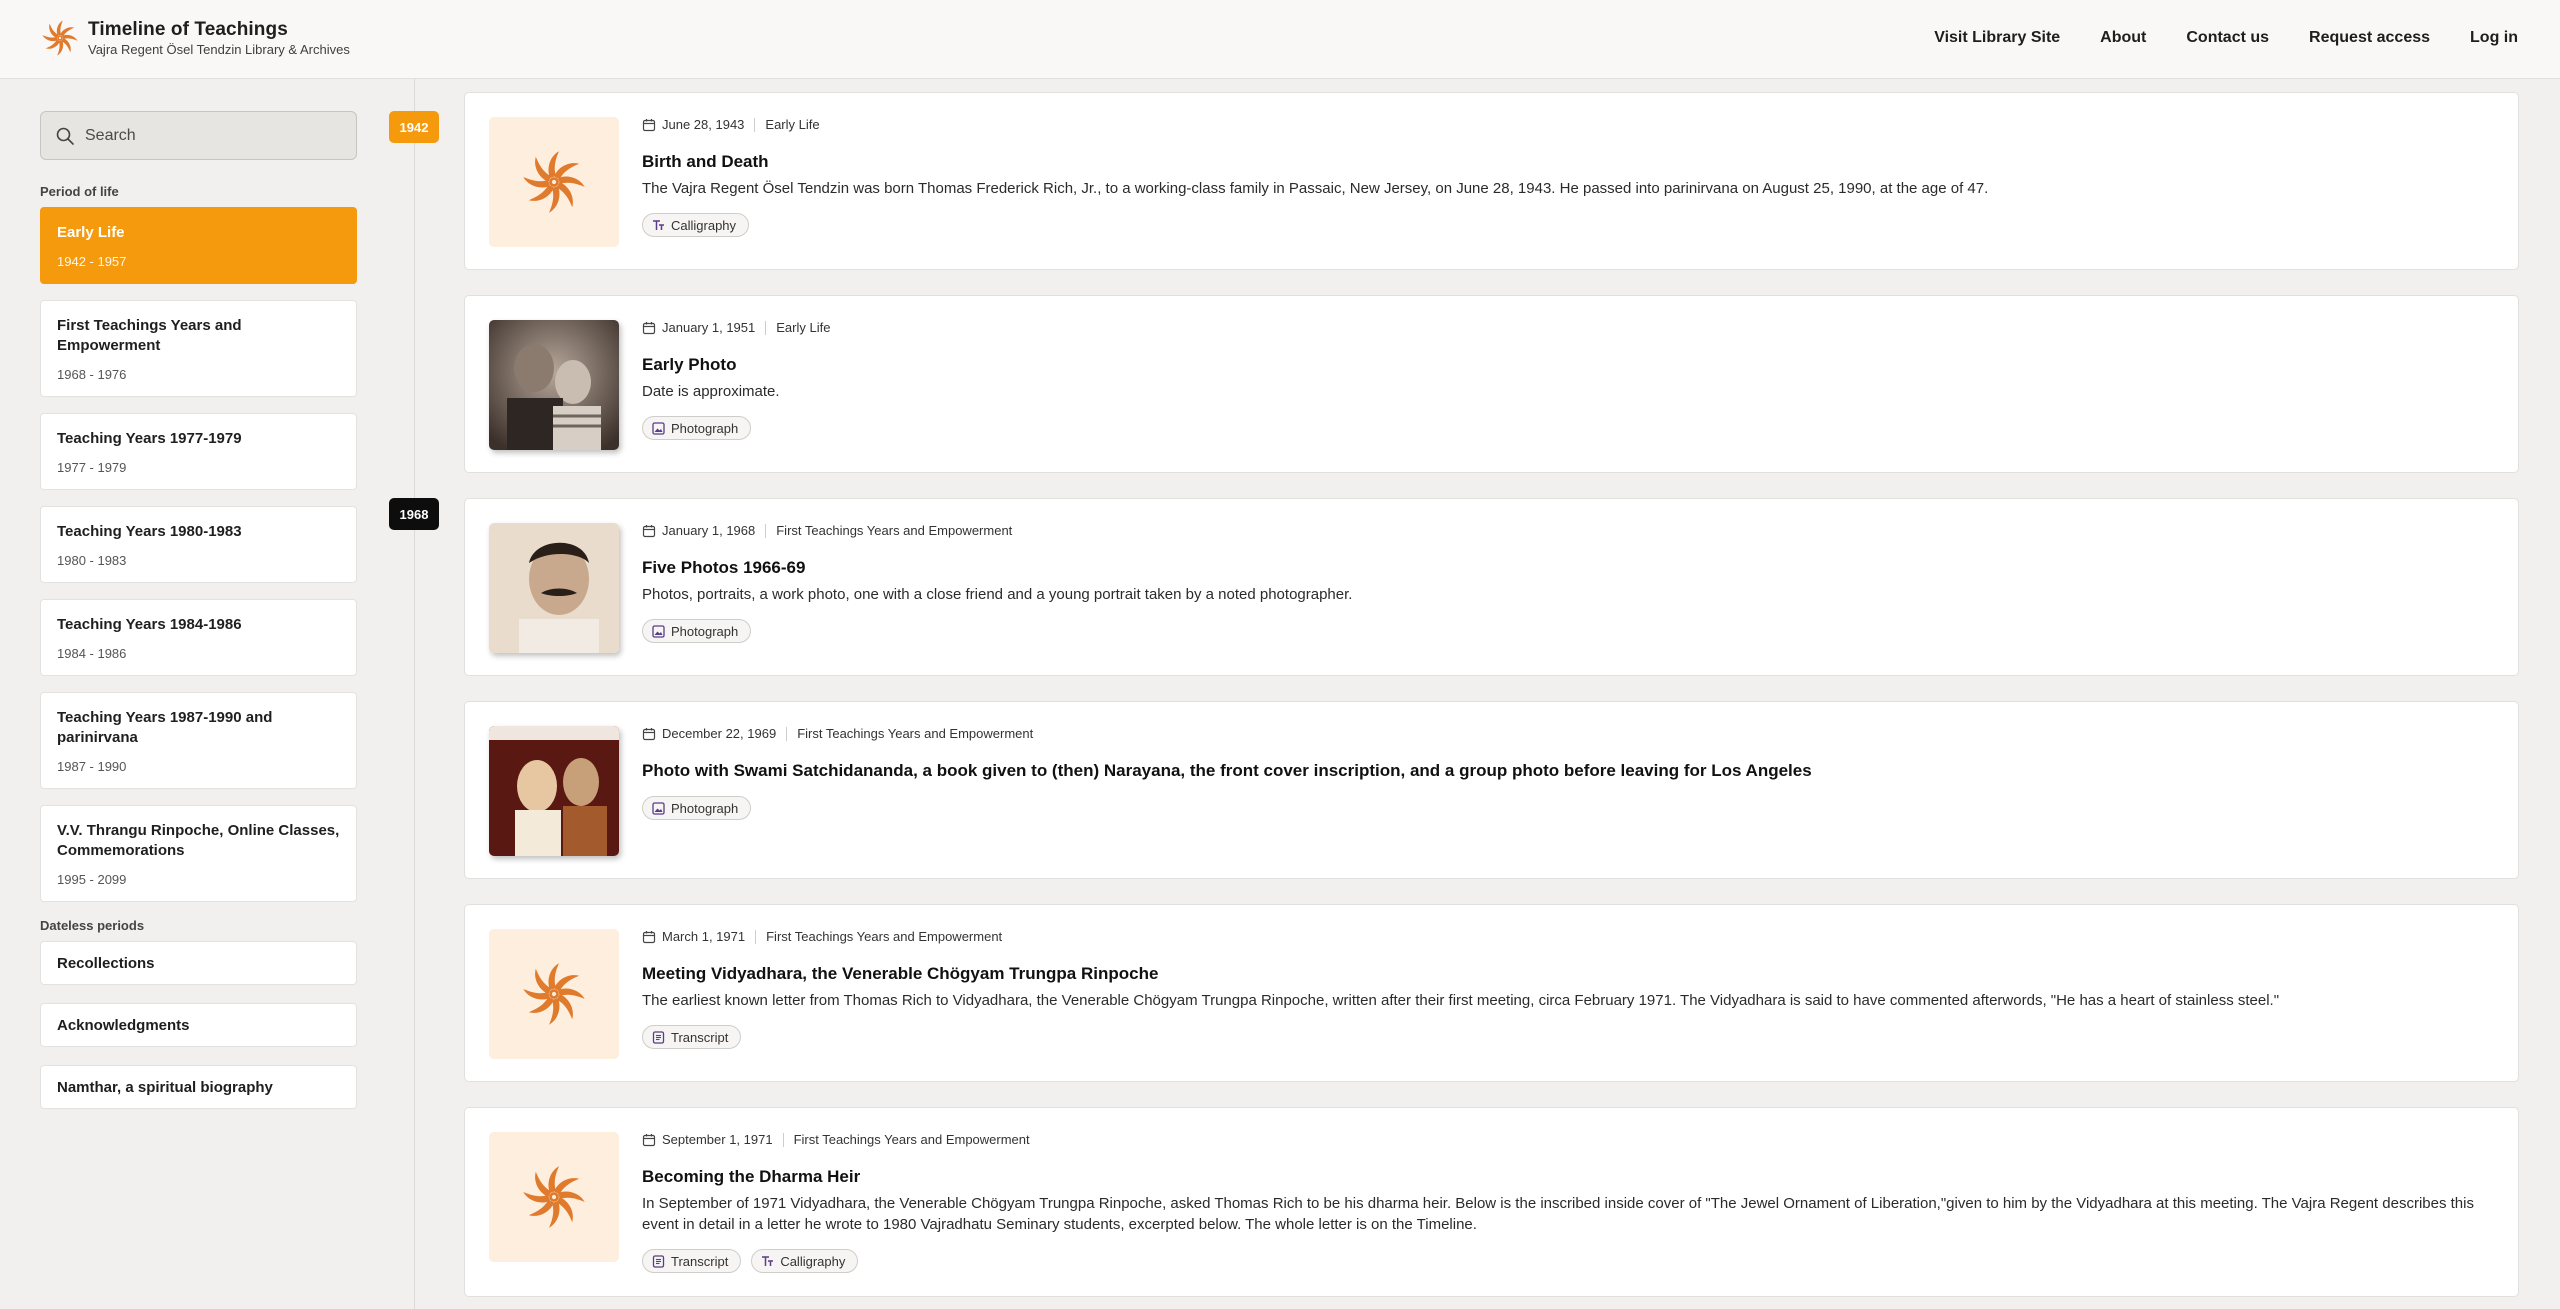 The width and height of the screenshot is (2560, 1309). What do you see at coordinates (1560, 1261) in the screenshot?
I see `card-tags: Transcript Calligraphy` at bounding box center [1560, 1261].